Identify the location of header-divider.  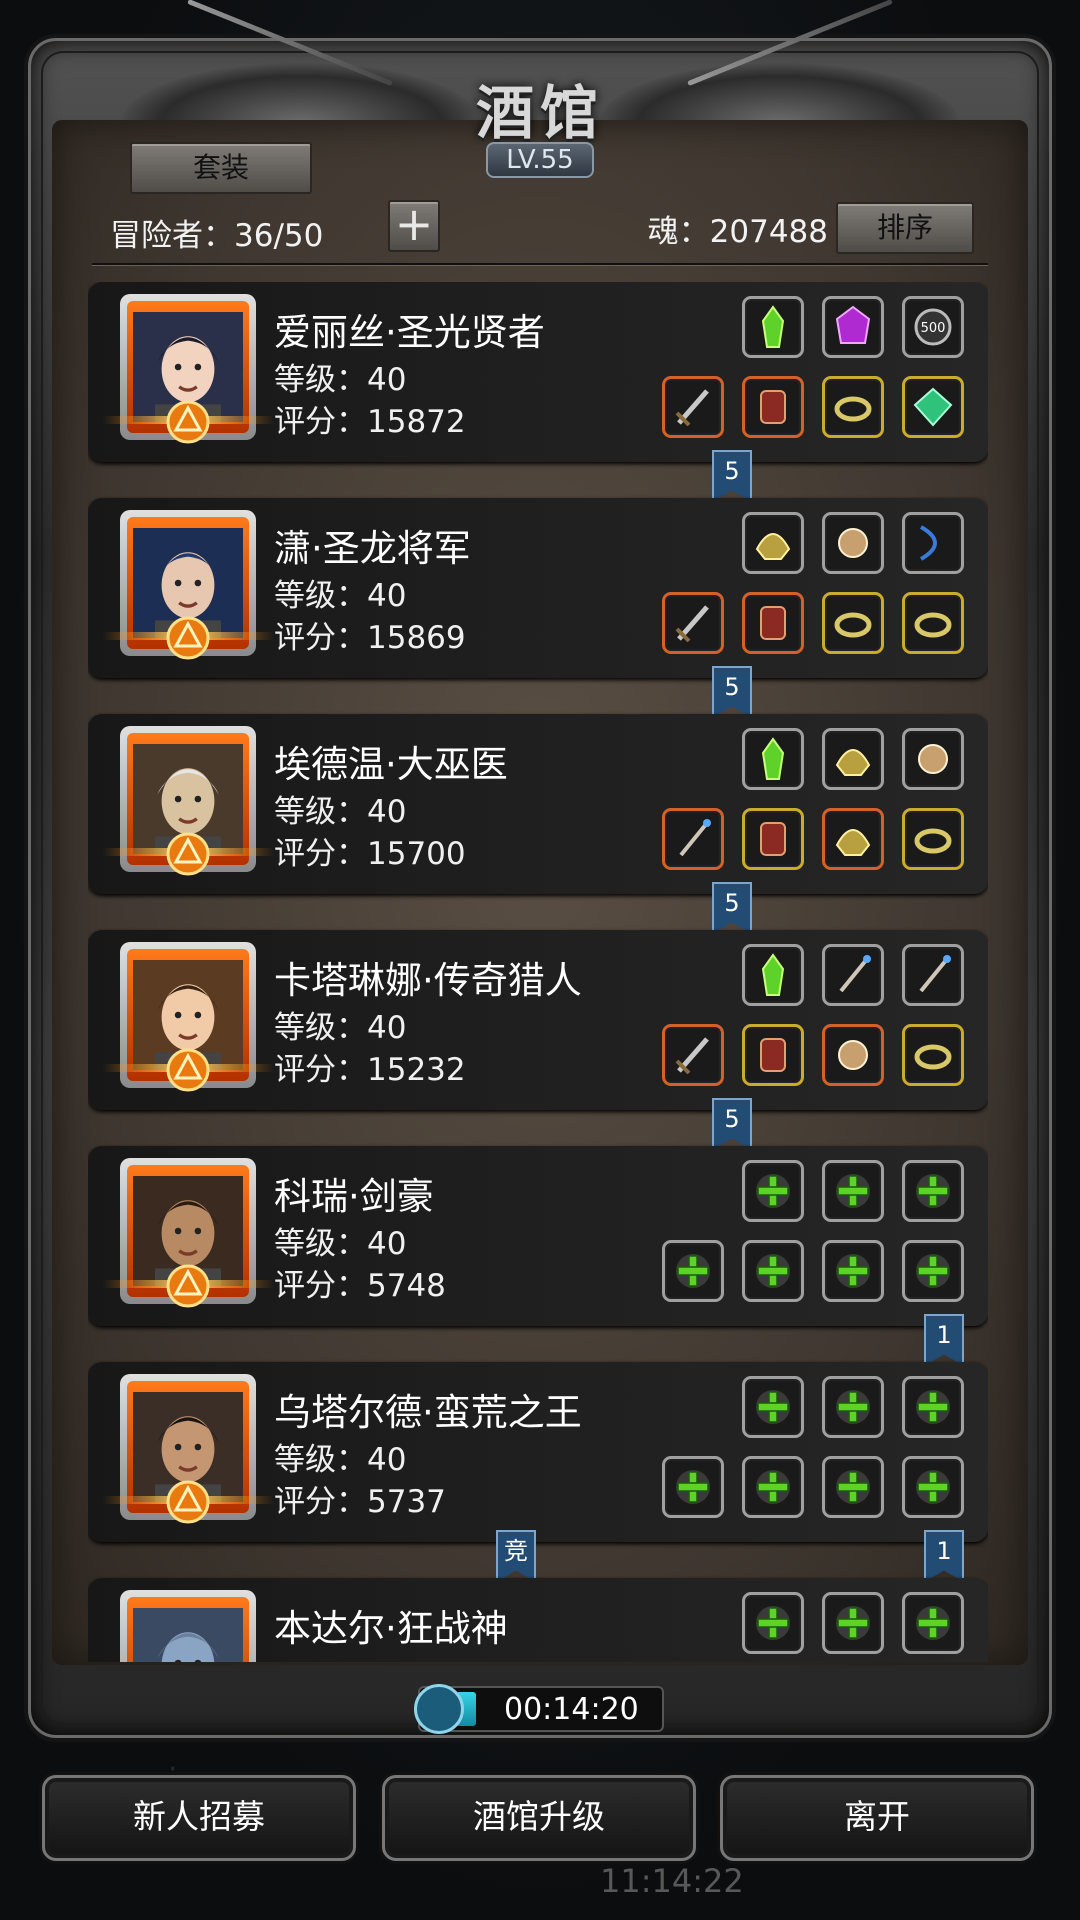
(540, 264).